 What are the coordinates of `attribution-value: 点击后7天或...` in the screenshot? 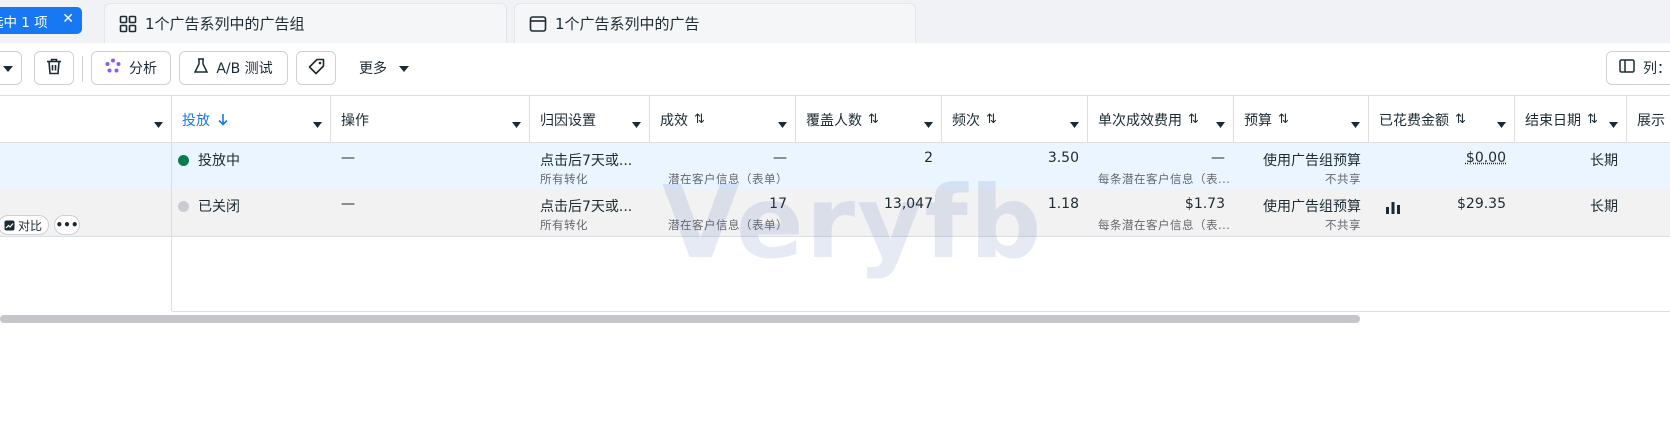 It's located at (586, 161).